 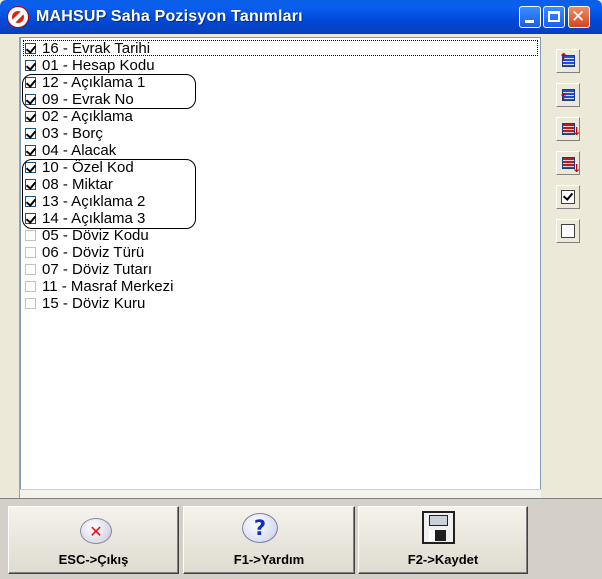 I want to click on list-item-label: 01 - Hesap Kodu, so click(x=98, y=65).